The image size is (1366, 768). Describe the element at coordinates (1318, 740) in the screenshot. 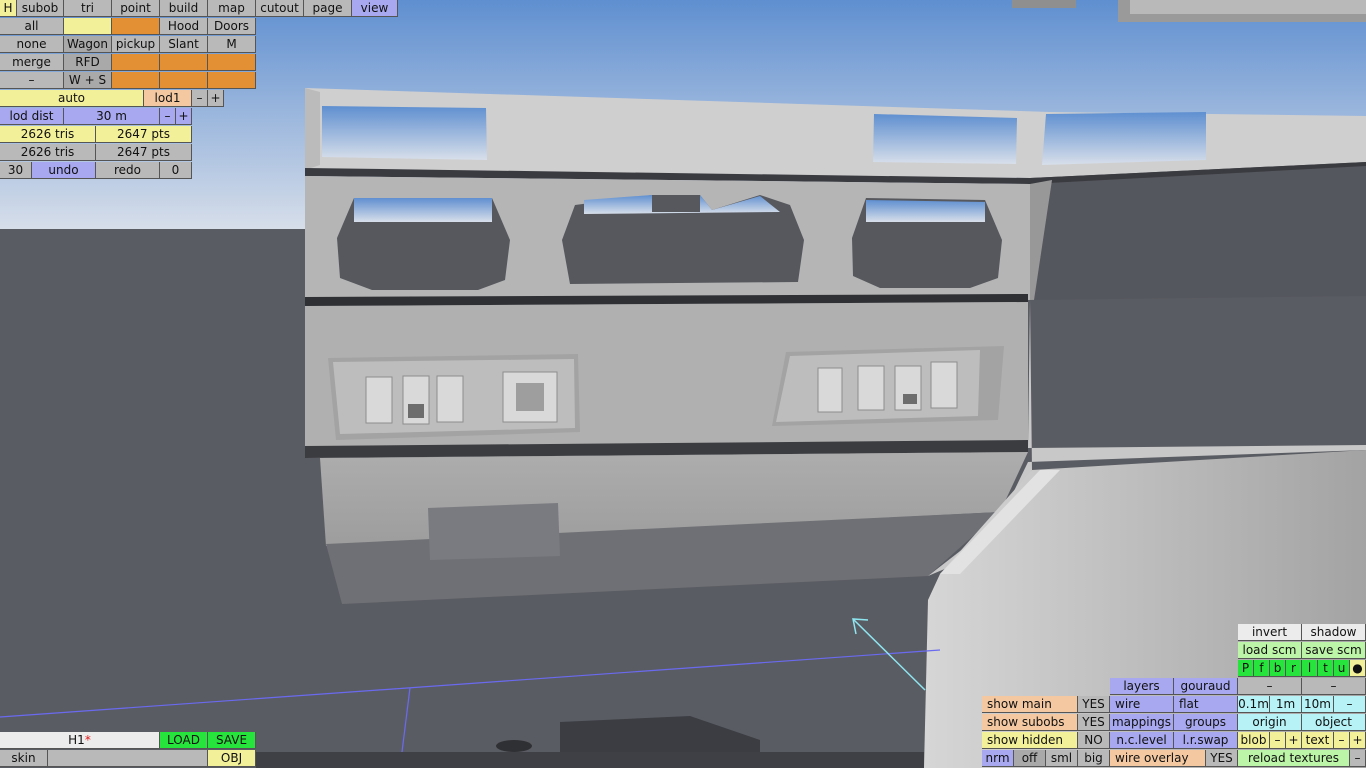

I see `text-button: text` at that location.